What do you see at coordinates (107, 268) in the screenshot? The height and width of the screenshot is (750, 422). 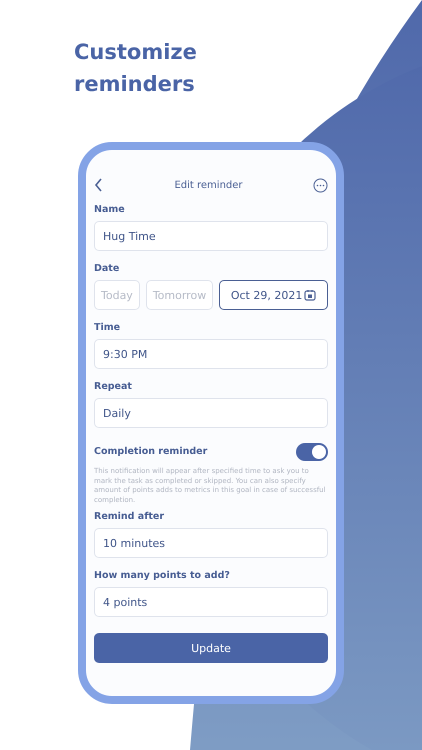 I see `field-label: Date` at bounding box center [107, 268].